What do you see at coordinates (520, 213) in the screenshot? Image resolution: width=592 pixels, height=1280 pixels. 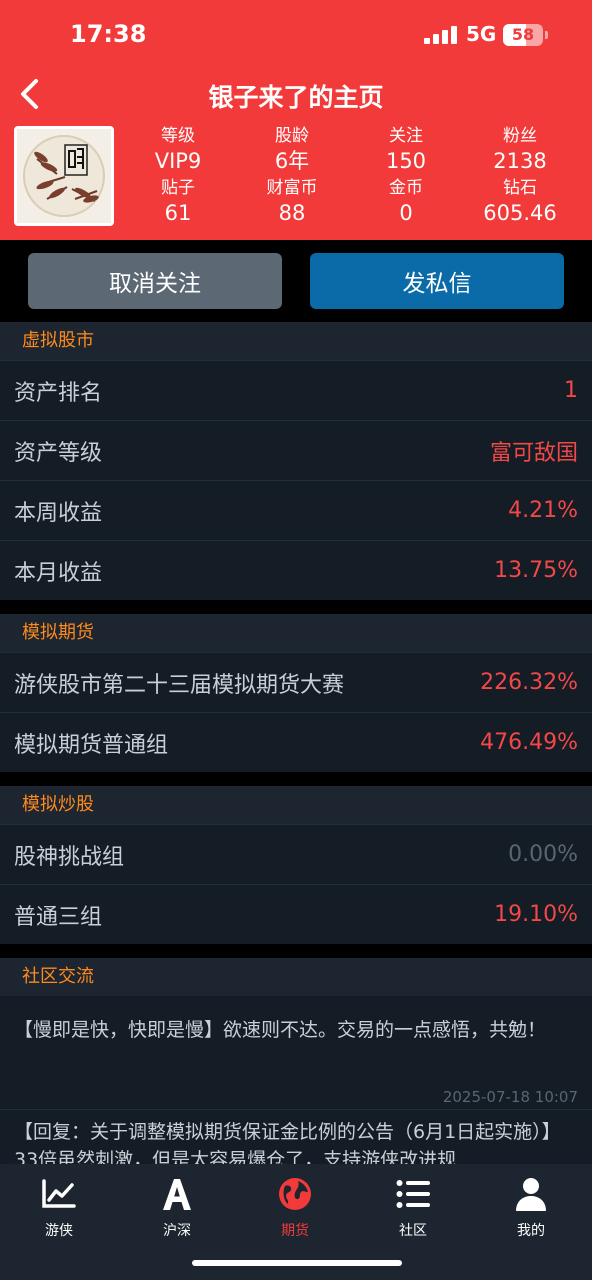 I see `stat-value: 605.46` at bounding box center [520, 213].